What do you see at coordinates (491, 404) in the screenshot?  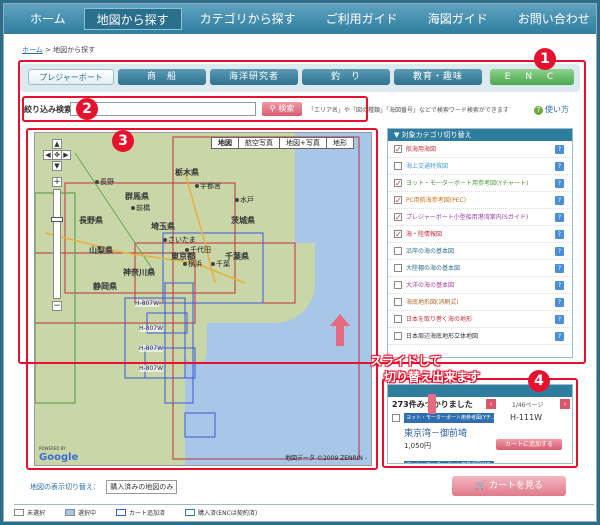 I see `pager-prev-icon: ‹` at bounding box center [491, 404].